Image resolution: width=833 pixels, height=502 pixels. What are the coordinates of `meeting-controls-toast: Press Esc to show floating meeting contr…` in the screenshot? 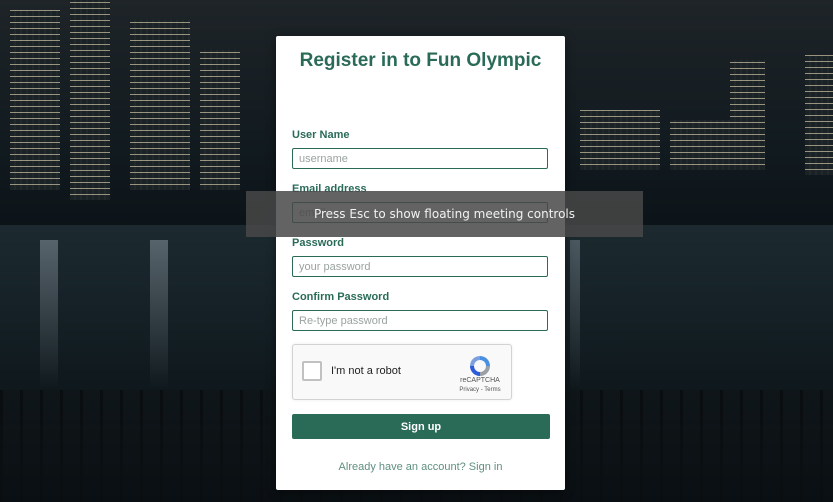 It's located at (444, 214).